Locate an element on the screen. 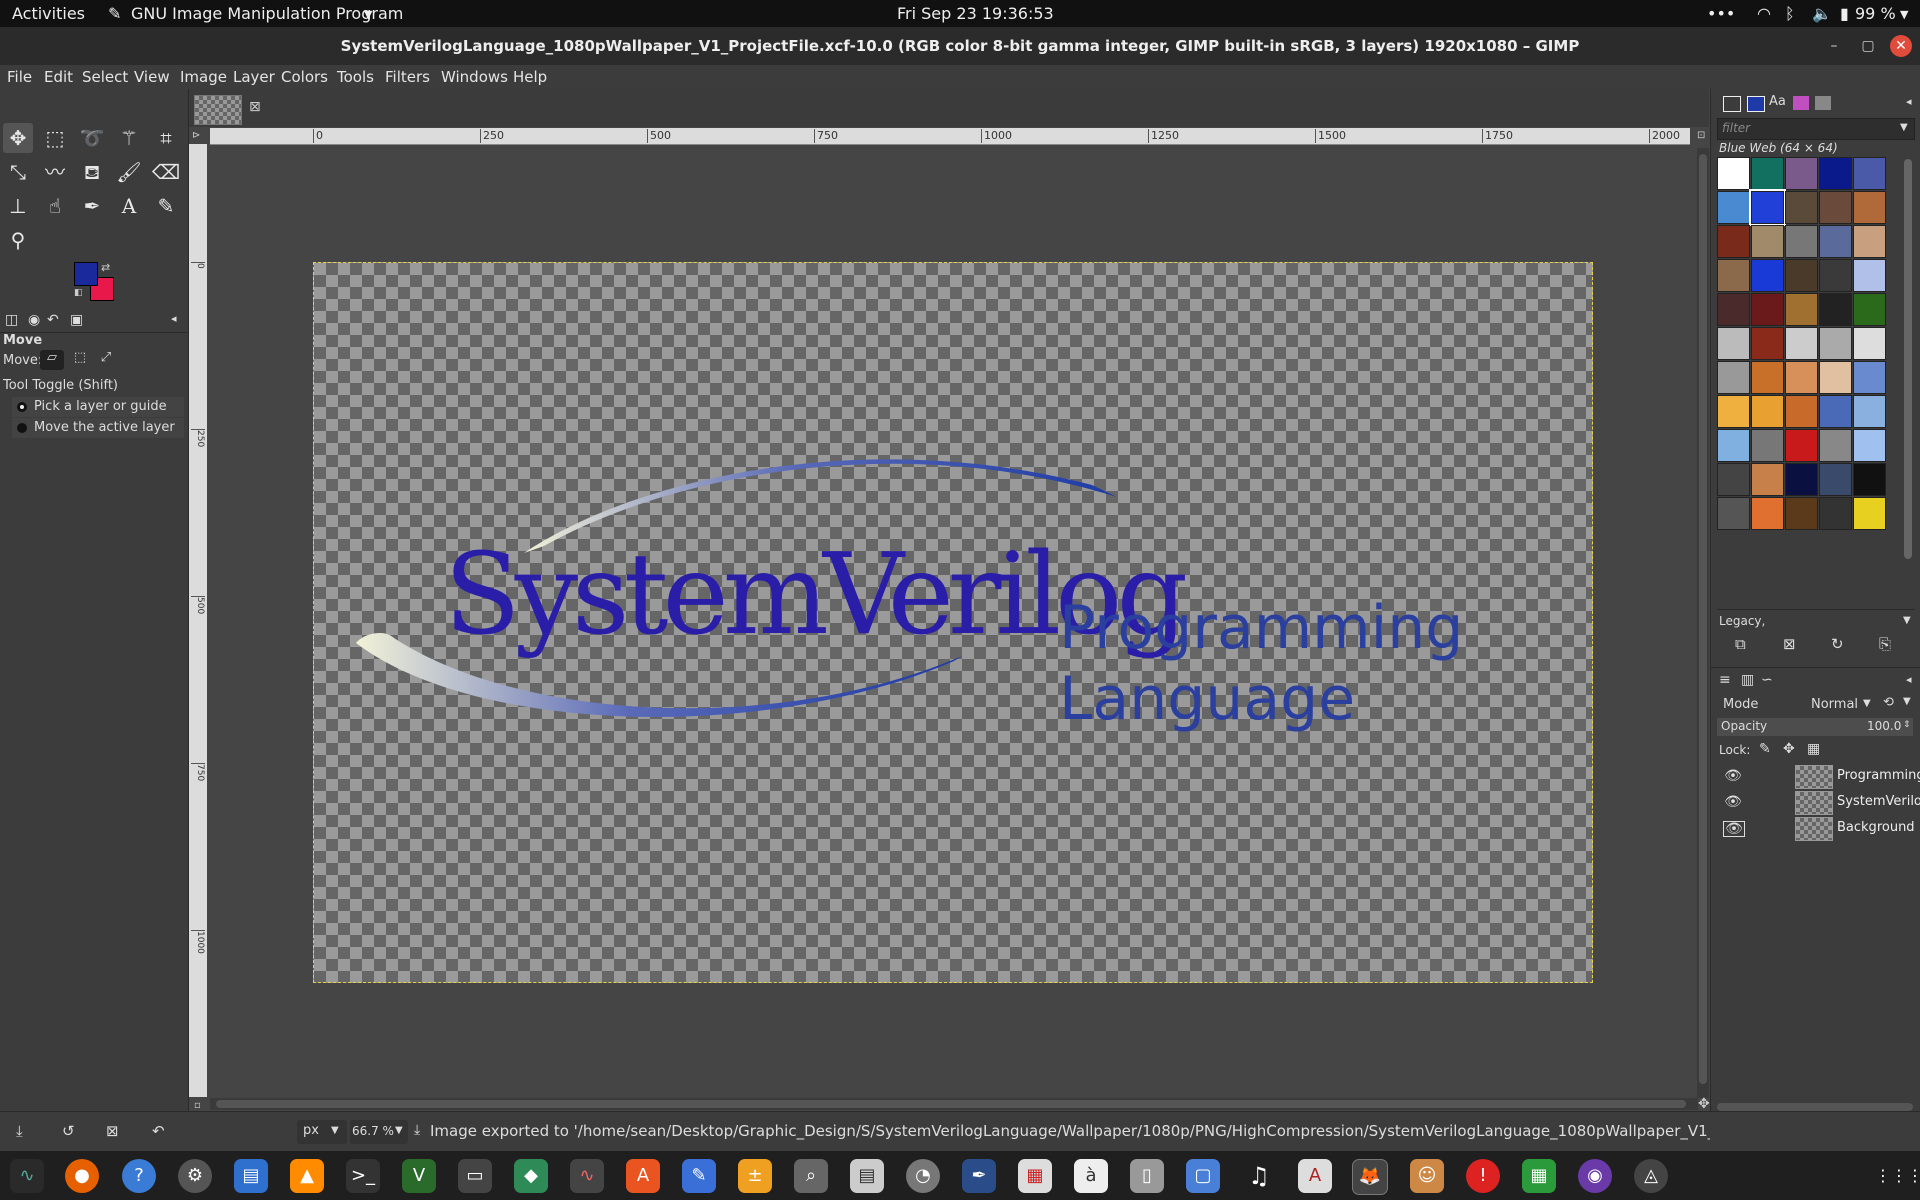  screen-app-icon: ▢ is located at coordinates (1203, 1176).